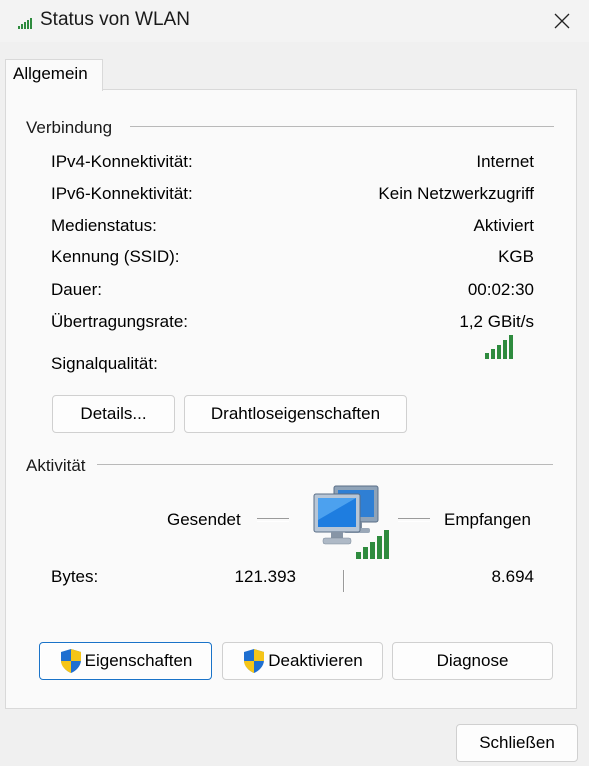 The height and width of the screenshot is (766, 589). I want to click on wireless-properties-button: Drahtloseigenschaften, so click(295, 414).